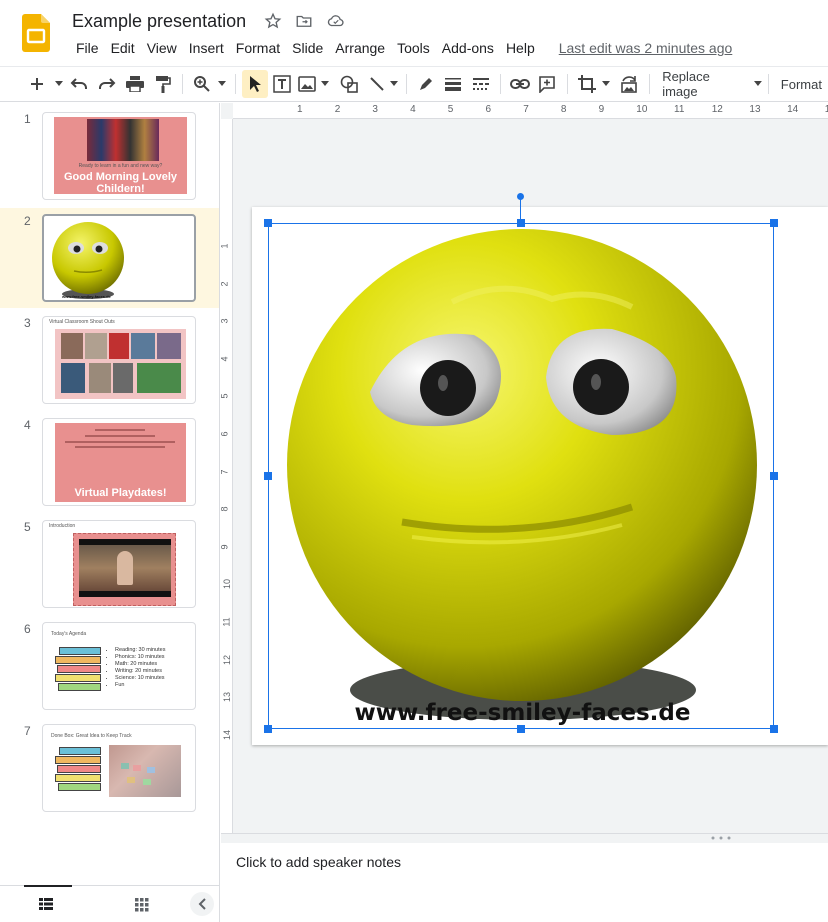 The width and height of the screenshot is (828, 922). What do you see at coordinates (87, 48) in the screenshot?
I see `menu-file: File` at bounding box center [87, 48].